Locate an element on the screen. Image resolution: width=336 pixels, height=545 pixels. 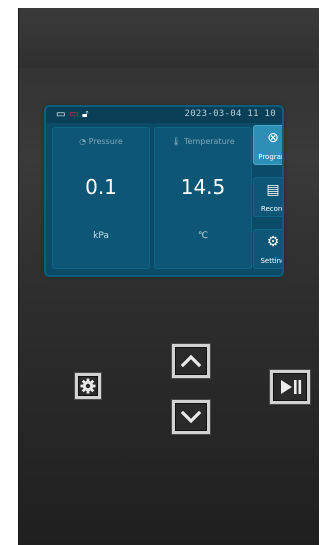
record-label: Record is located at coordinates (271, 209).